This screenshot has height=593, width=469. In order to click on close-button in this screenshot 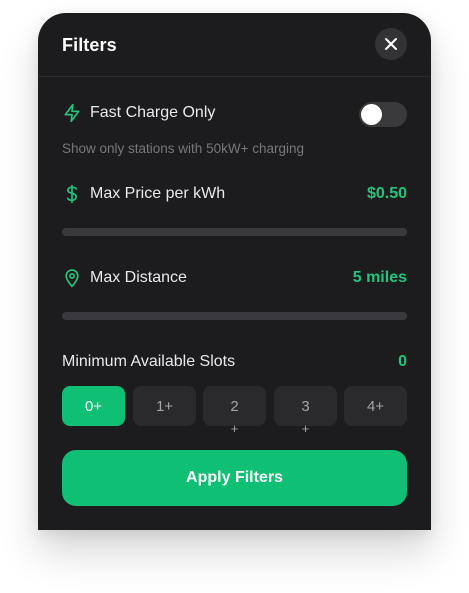, I will do `click(391, 44)`.